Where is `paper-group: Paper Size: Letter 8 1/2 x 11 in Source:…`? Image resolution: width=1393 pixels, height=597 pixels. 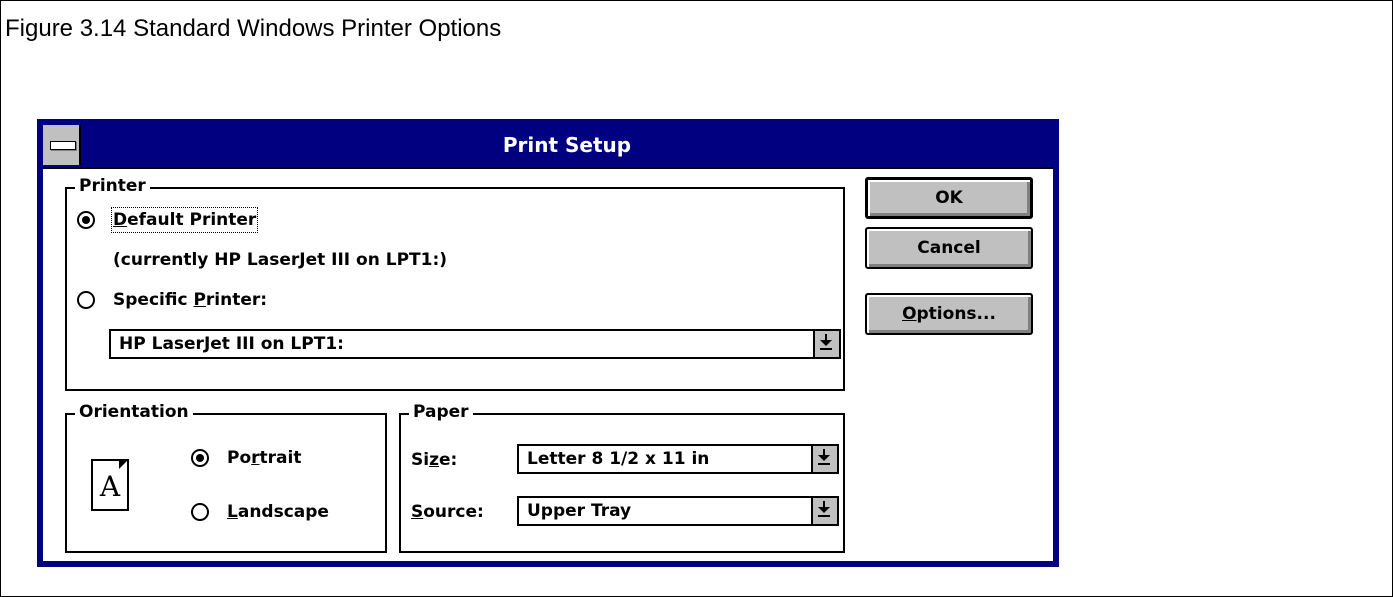 paper-group: Paper Size: Letter 8 1/2 x 11 in Source:… is located at coordinates (622, 477).